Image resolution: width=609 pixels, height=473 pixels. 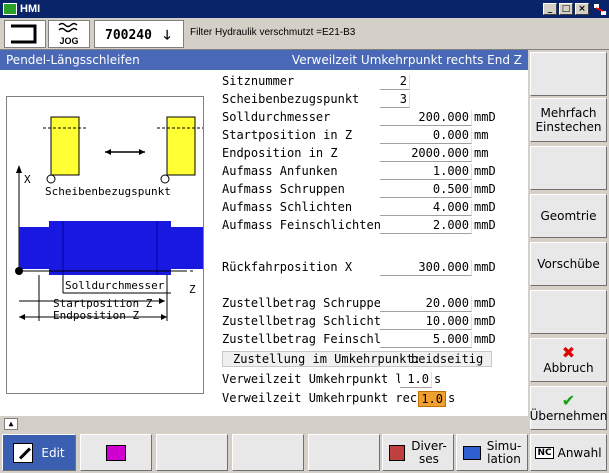 I want to click on allowance-finish-input: 4.000, so click(x=426, y=208).